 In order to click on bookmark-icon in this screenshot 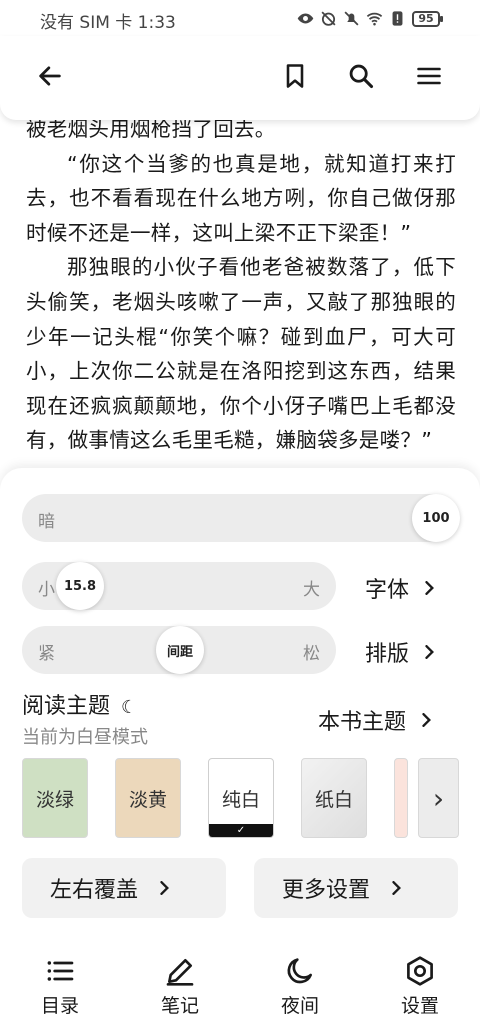, I will do `click(295, 76)`.